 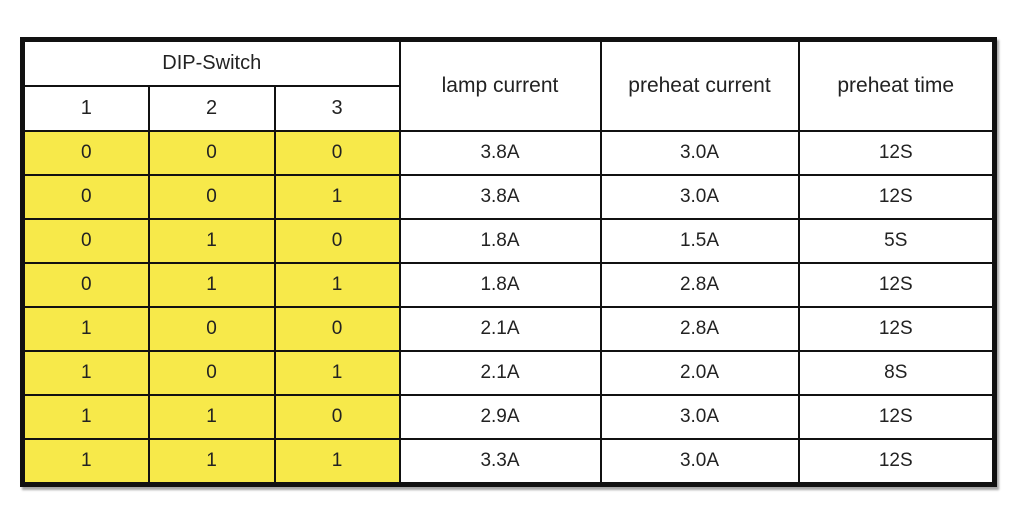 I want to click on table-row: 0 0 1 3.8A 3.0A 12S, so click(x=508, y=197).